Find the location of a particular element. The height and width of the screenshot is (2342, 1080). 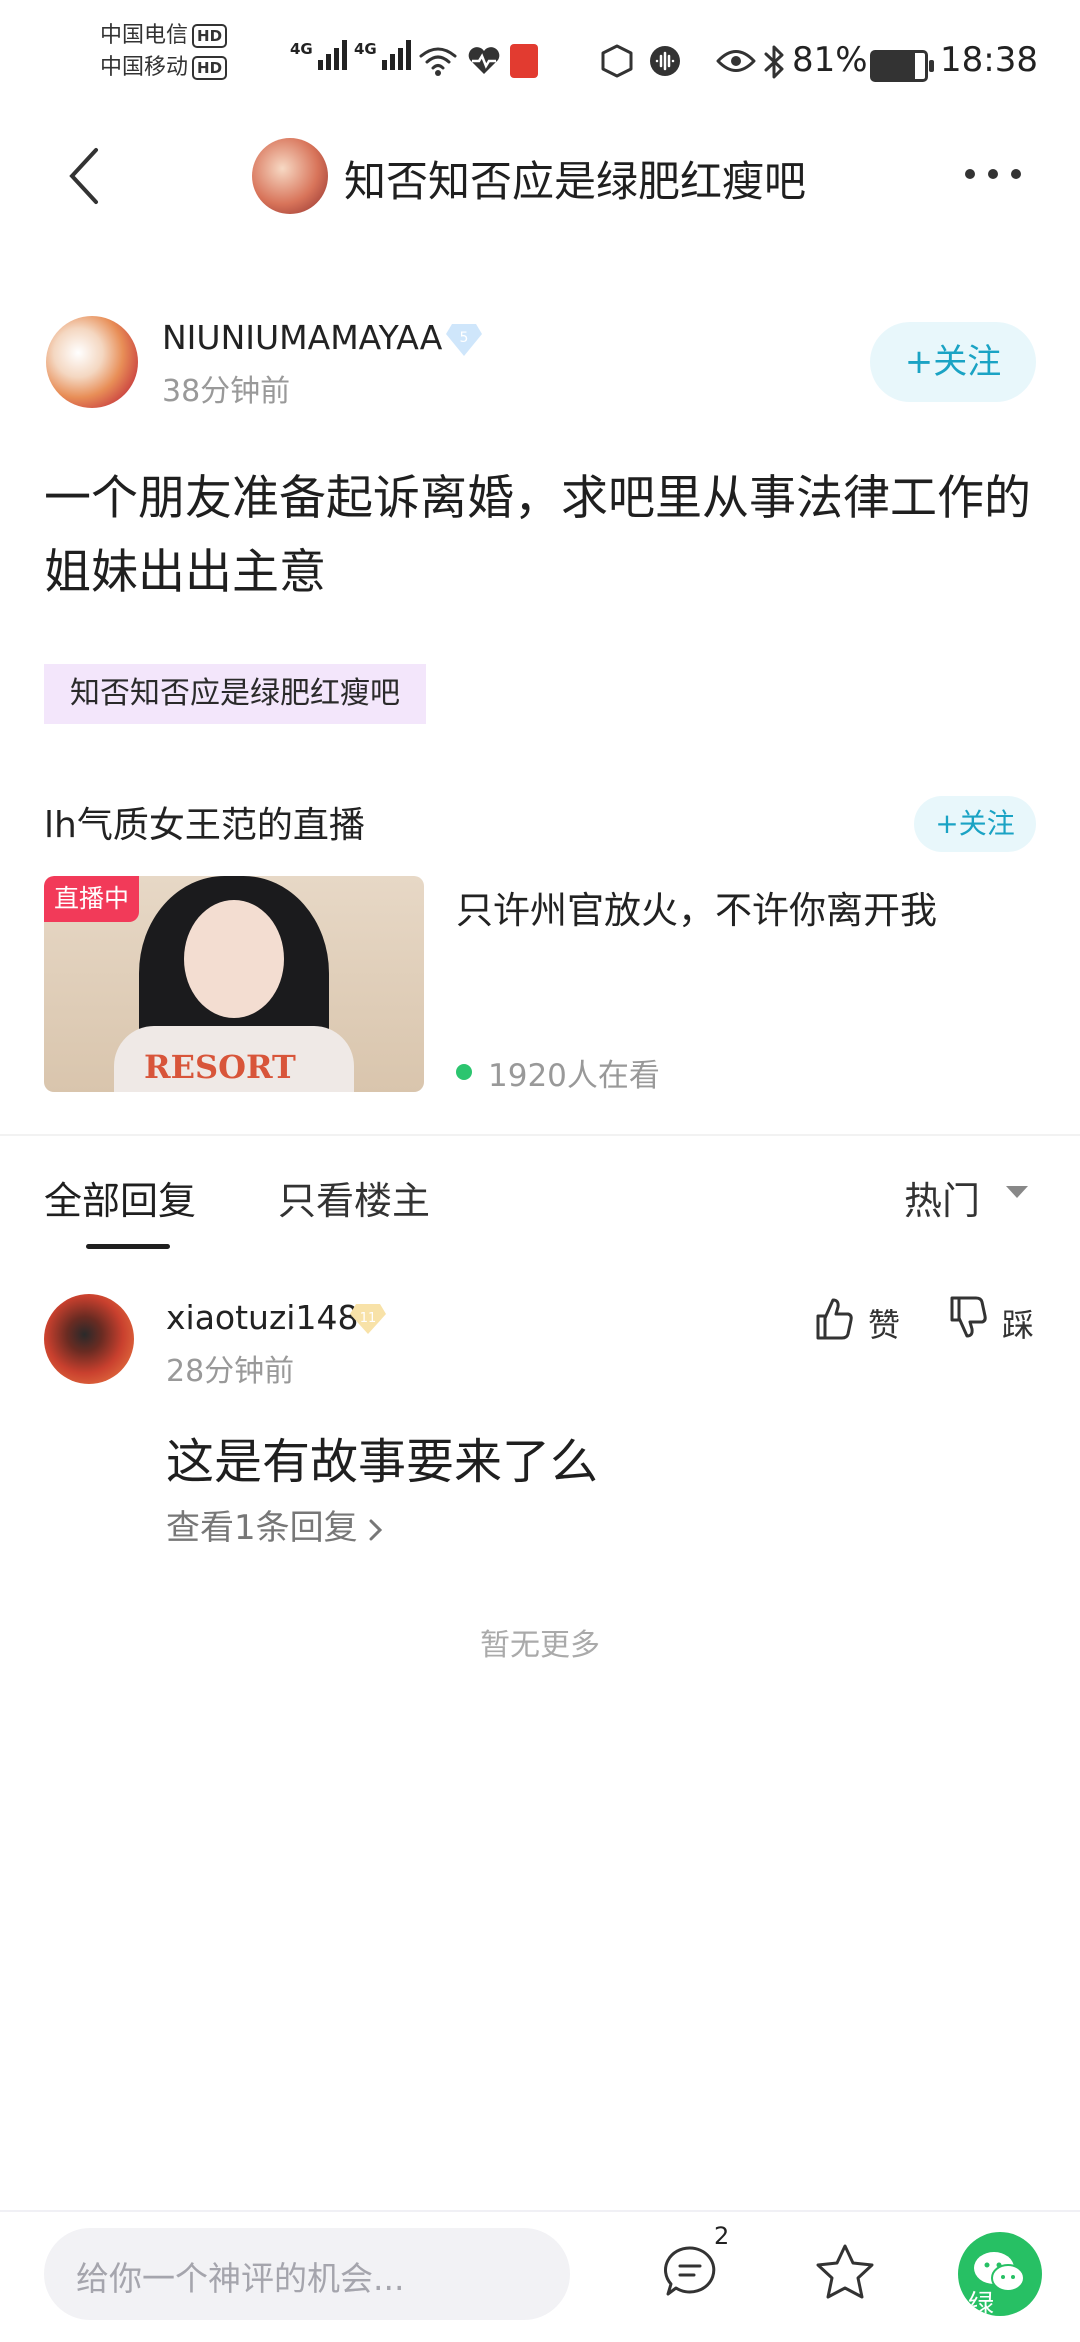

dislike-label: 踩 is located at coordinates (1018, 1323).